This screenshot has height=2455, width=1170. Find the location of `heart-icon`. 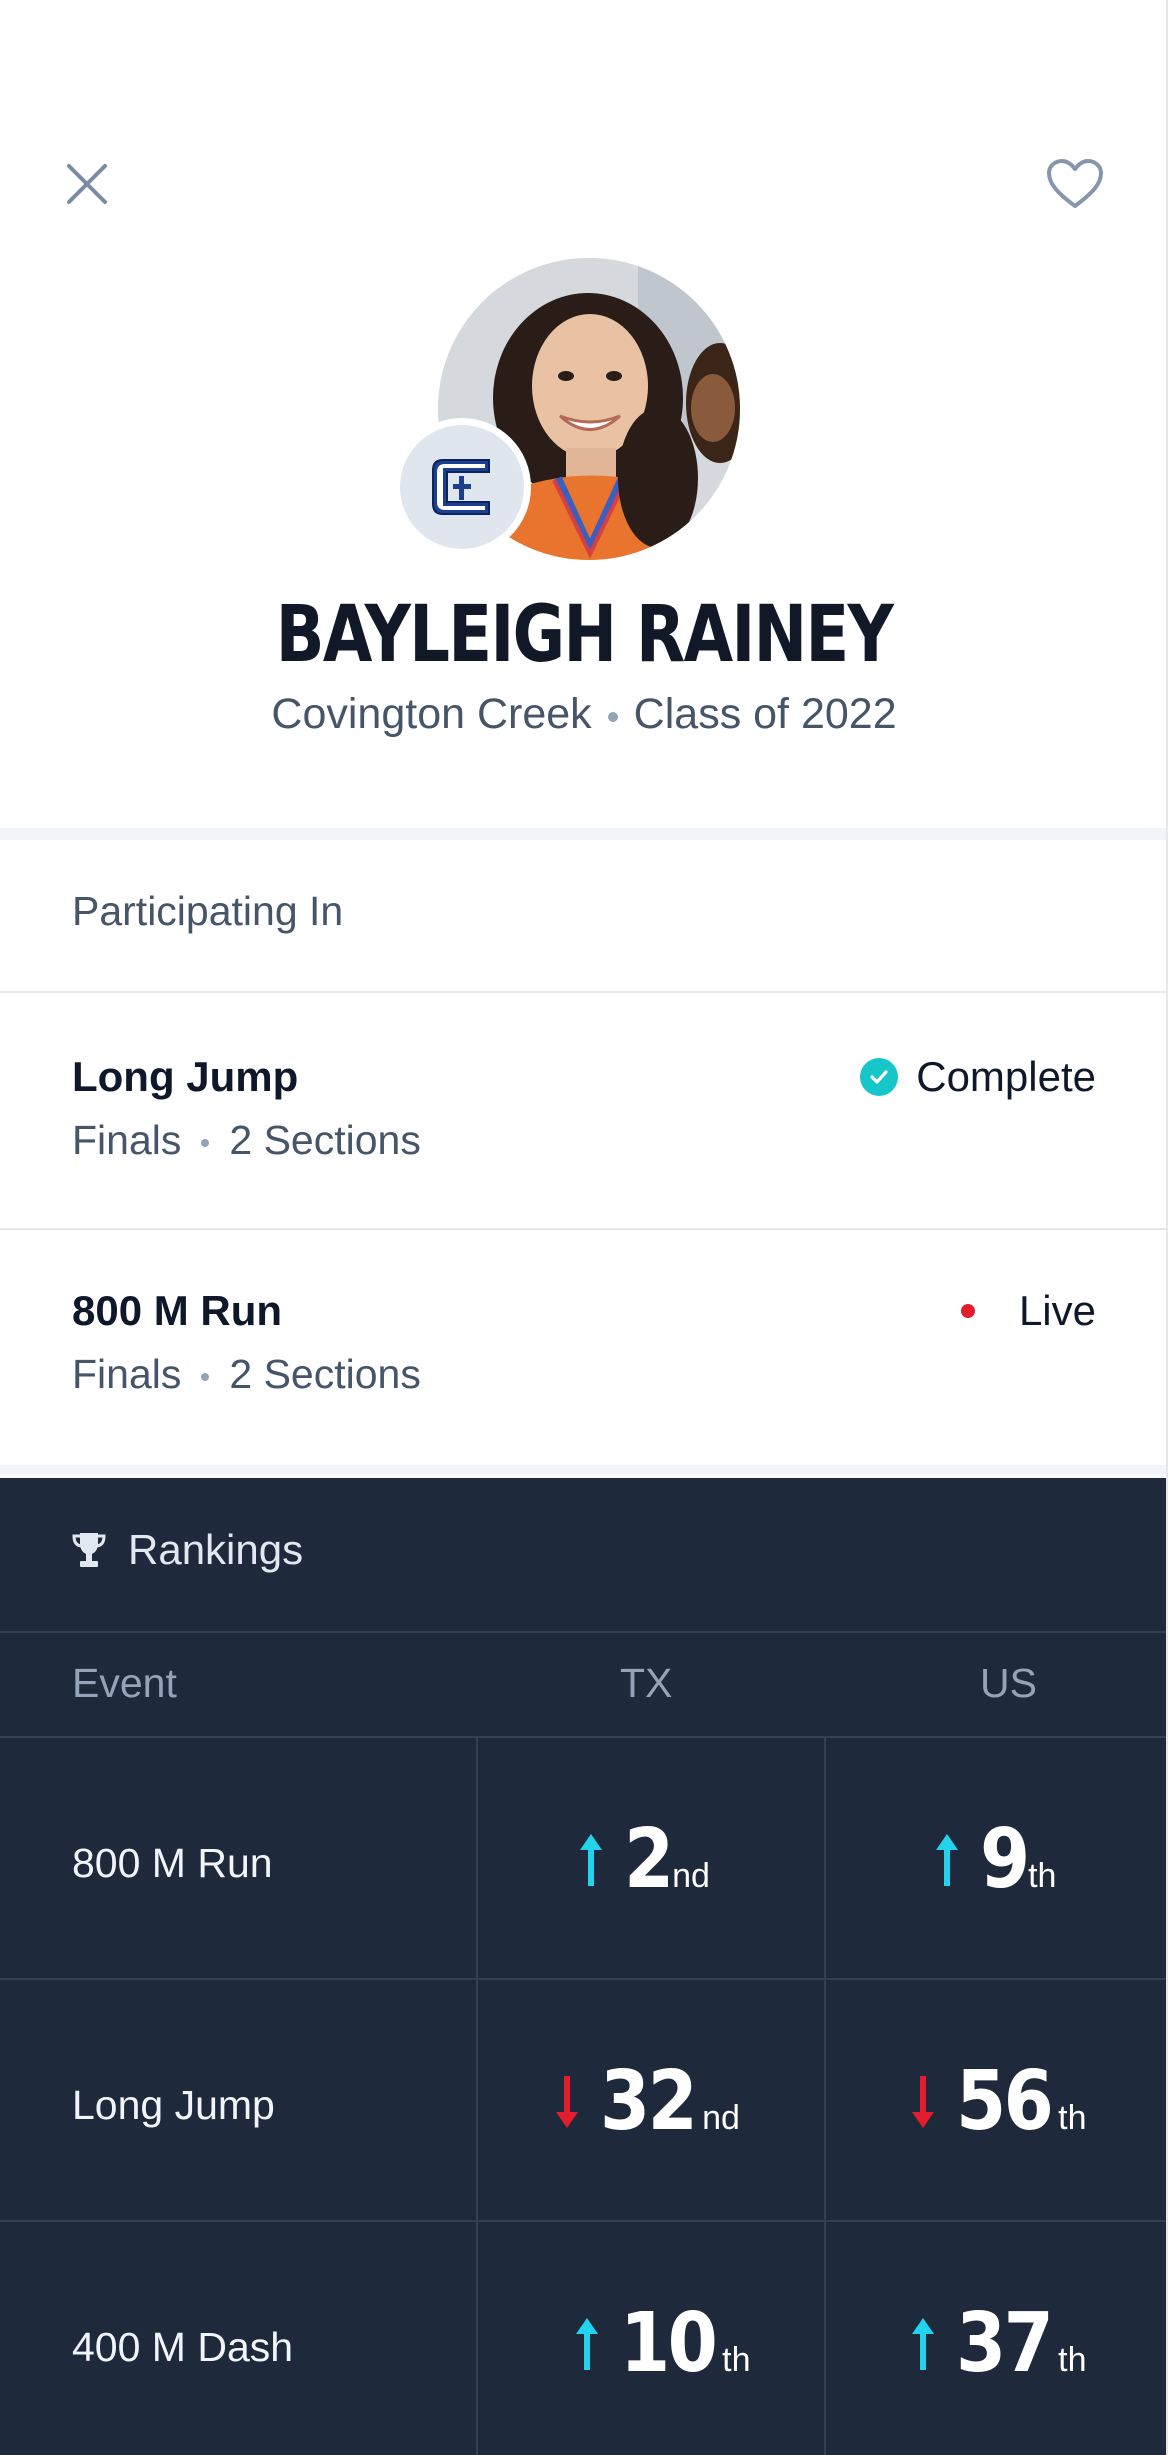

heart-icon is located at coordinates (1075, 183).